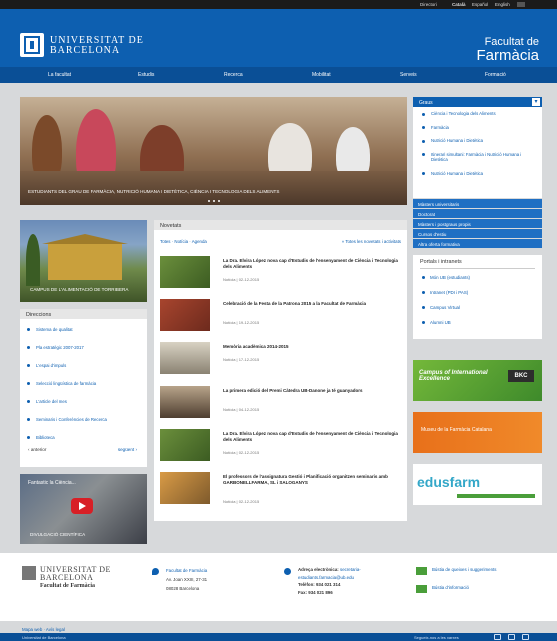  Describe the element at coordinates (146, 75) in the screenshot. I see `nav-item-estudis: Estudis` at that location.